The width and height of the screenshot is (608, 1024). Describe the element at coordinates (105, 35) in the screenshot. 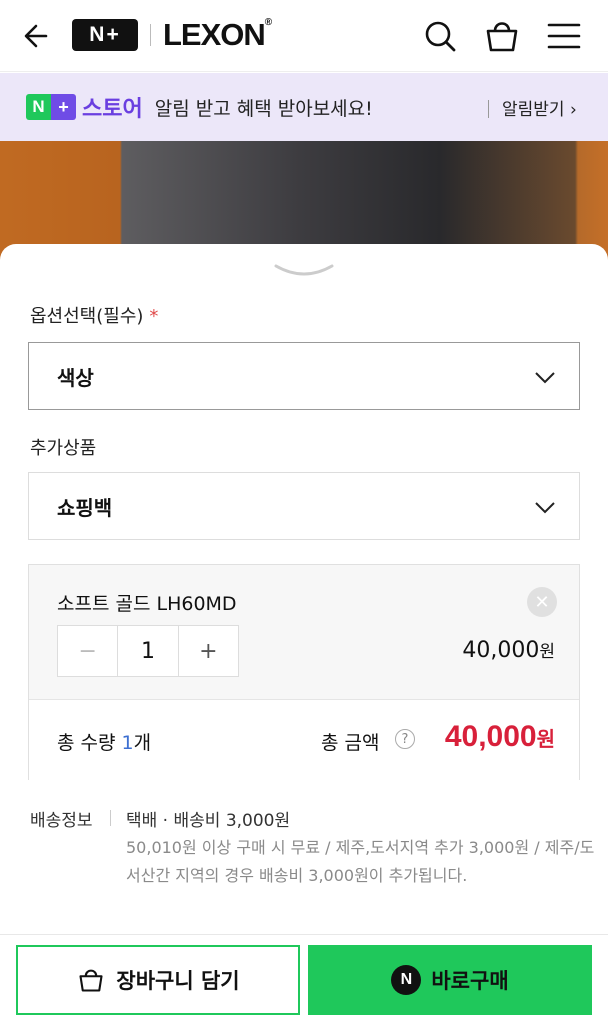

I see `nplus-badge: N+` at that location.